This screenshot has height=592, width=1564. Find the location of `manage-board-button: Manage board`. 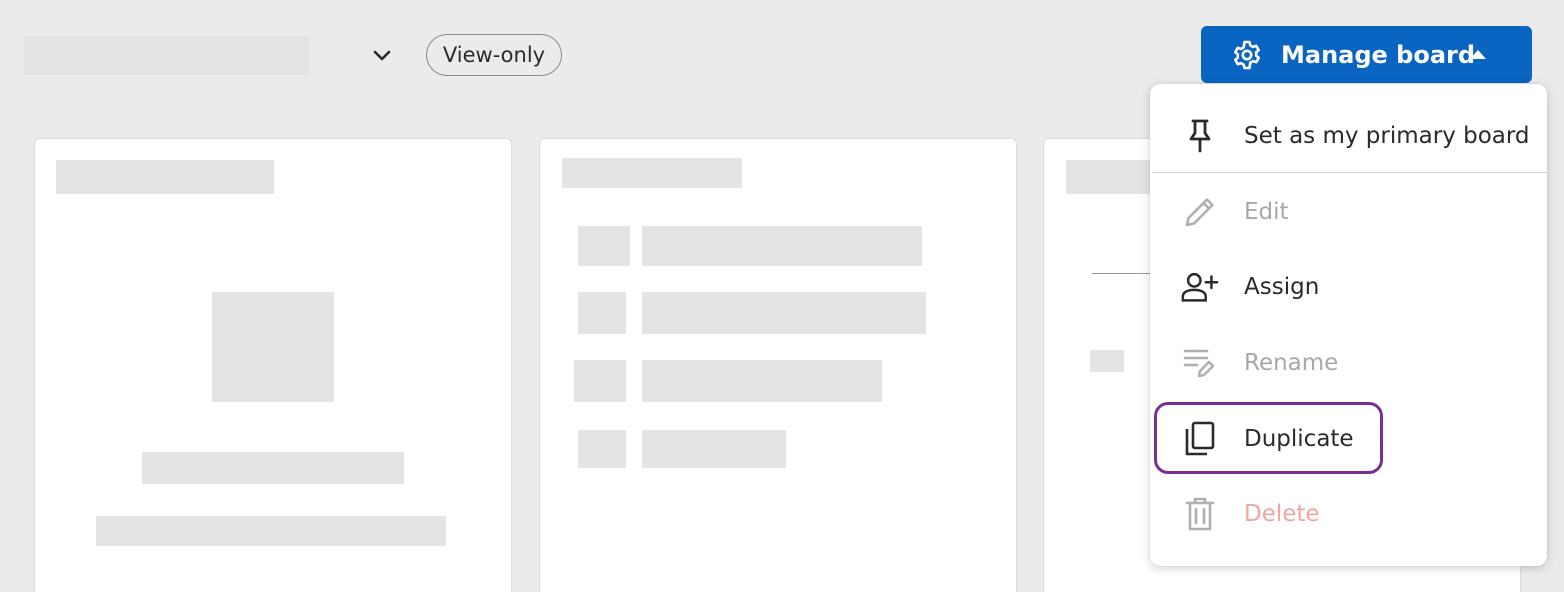

manage-board-button: Manage board is located at coordinates (1366, 54).